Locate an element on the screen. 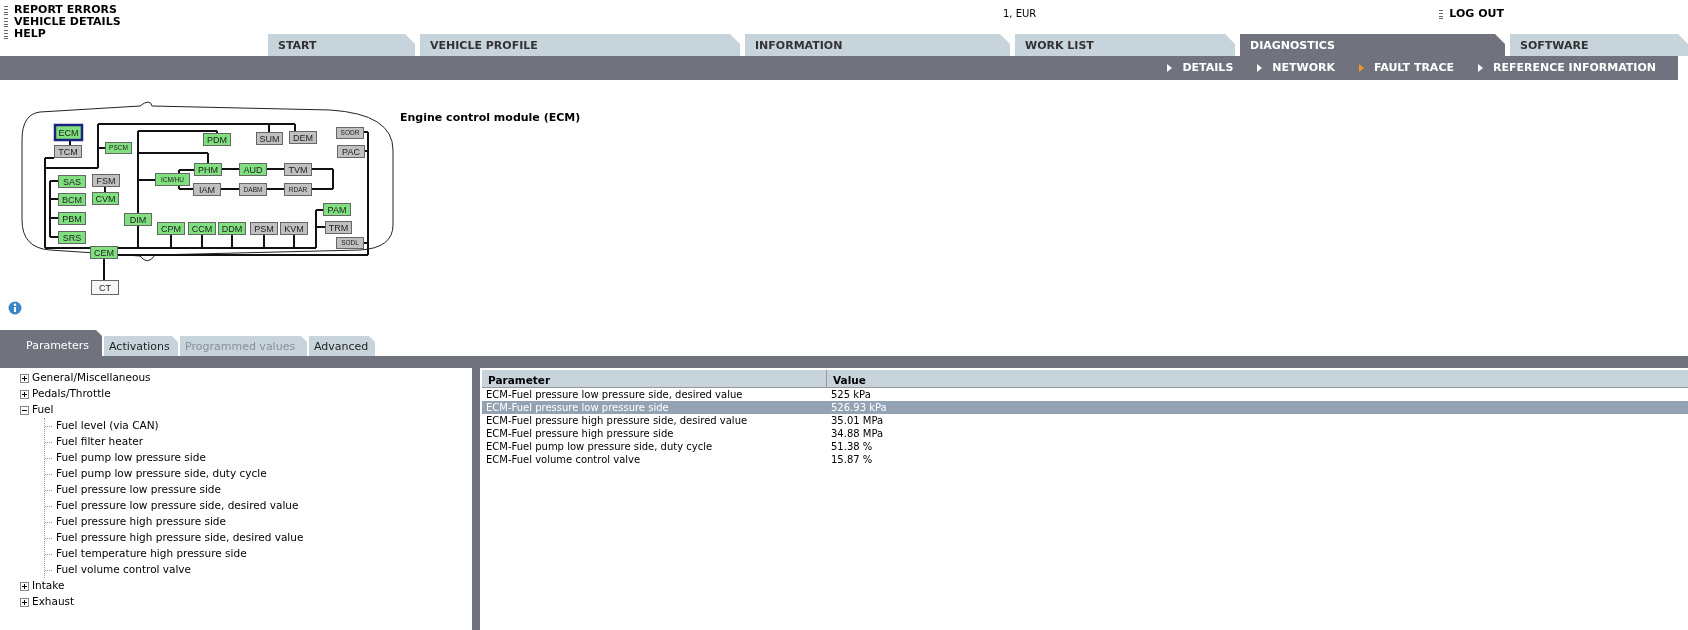 This screenshot has height=630, width=1688. tree-item: Fuel pressure high pressure side is located at coordinates (141, 522).